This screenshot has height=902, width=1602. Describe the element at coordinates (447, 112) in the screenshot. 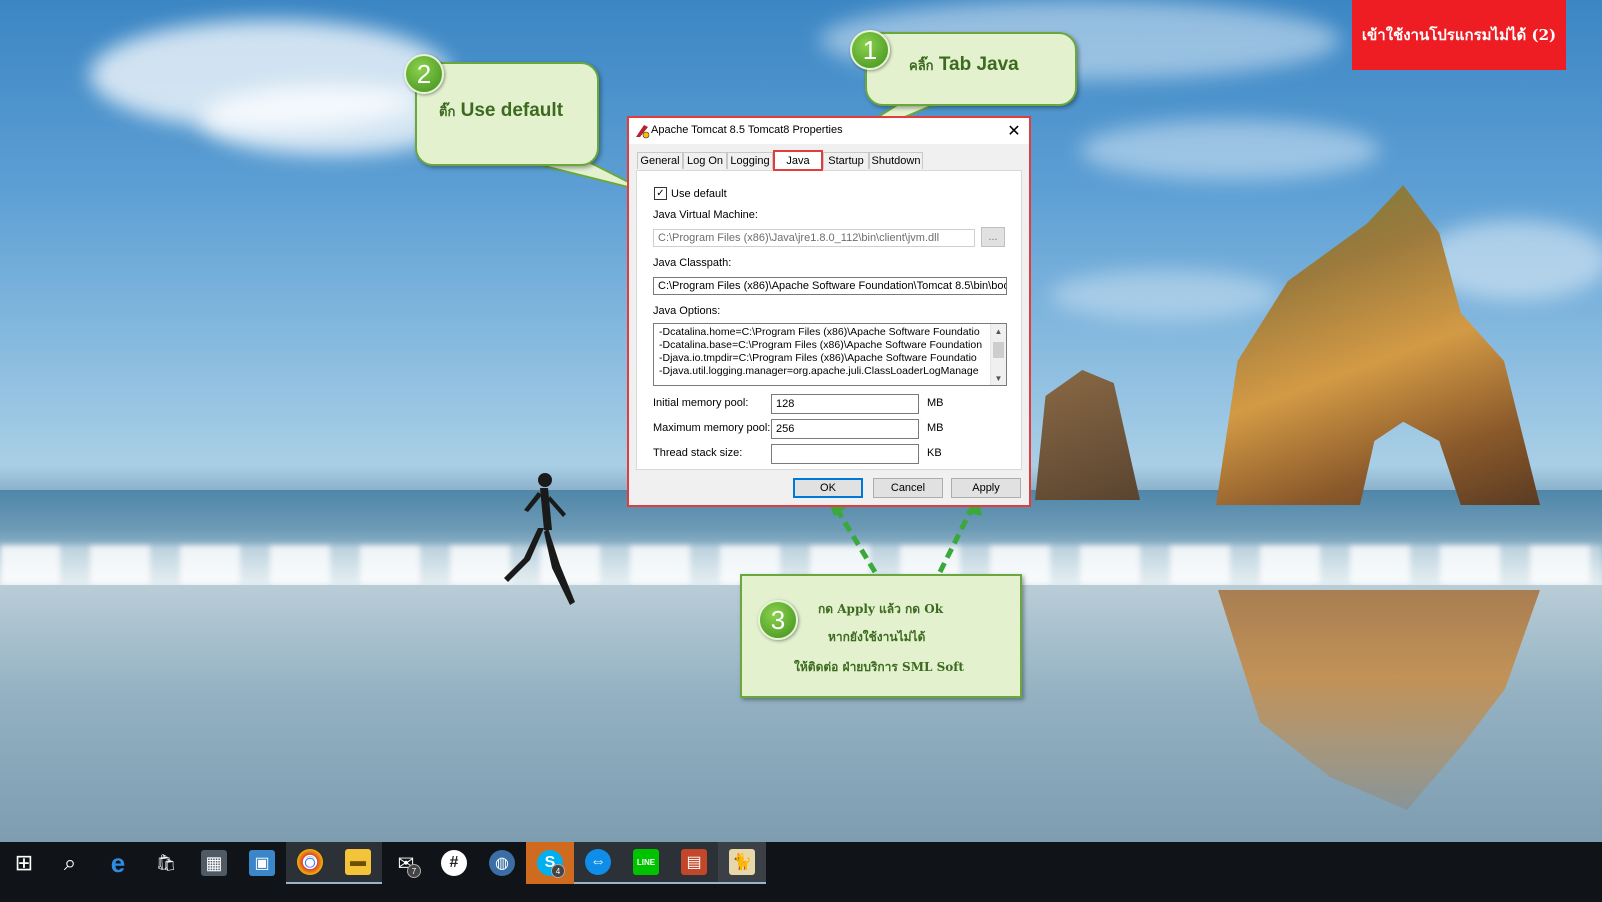

I see `callout-use-default-prefix: ติ๊ก` at that location.